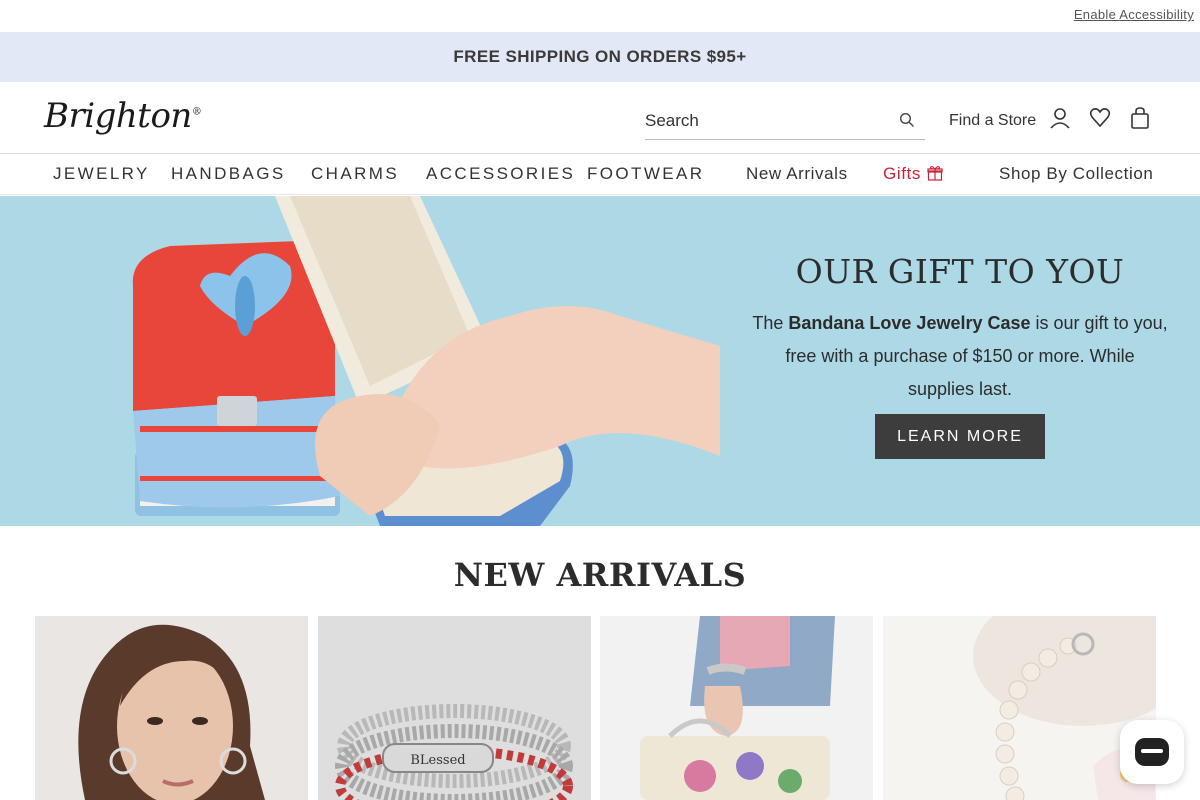  I want to click on logo-registered-mark: ®, so click(196, 112).